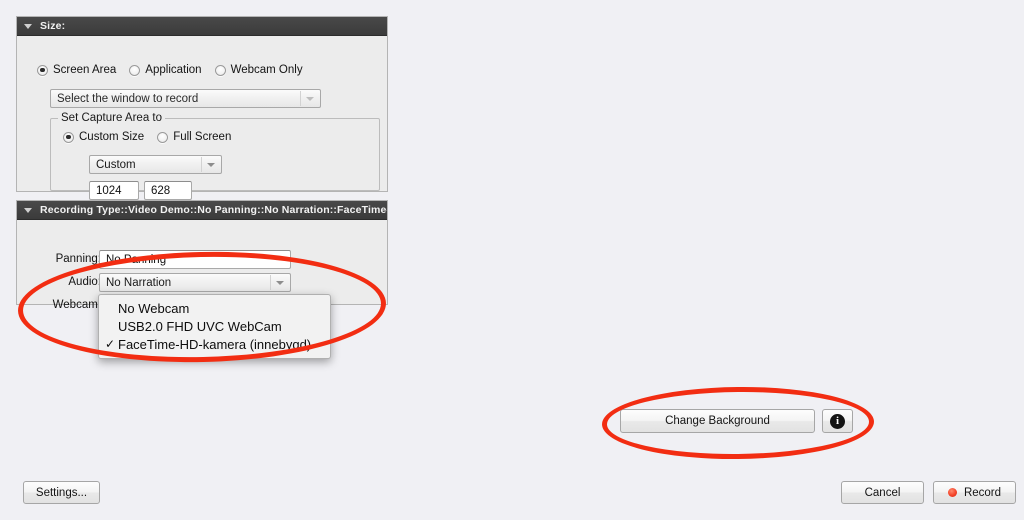 The width and height of the screenshot is (1024, 520). Describe the element at coordinates (266, 70) in the screenshot. I see `radio-label-webcam-only: Webcam Only` at that location.